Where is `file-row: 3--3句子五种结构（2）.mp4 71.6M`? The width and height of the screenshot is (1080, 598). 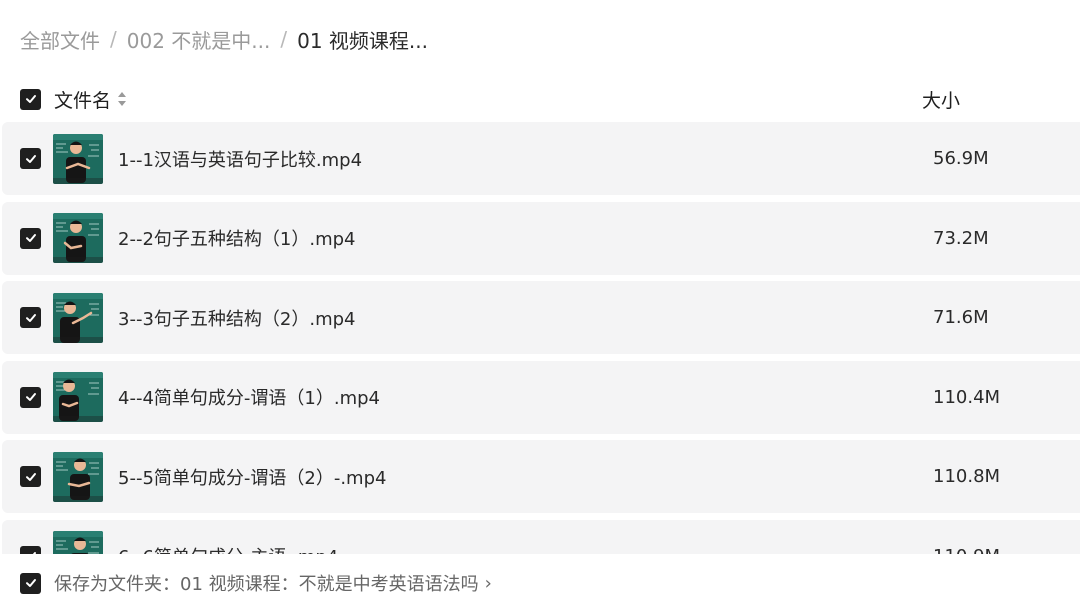 file-row: 3--3句子五种结构（2）.mp4 71.6M is located at coordinates (541, 317).